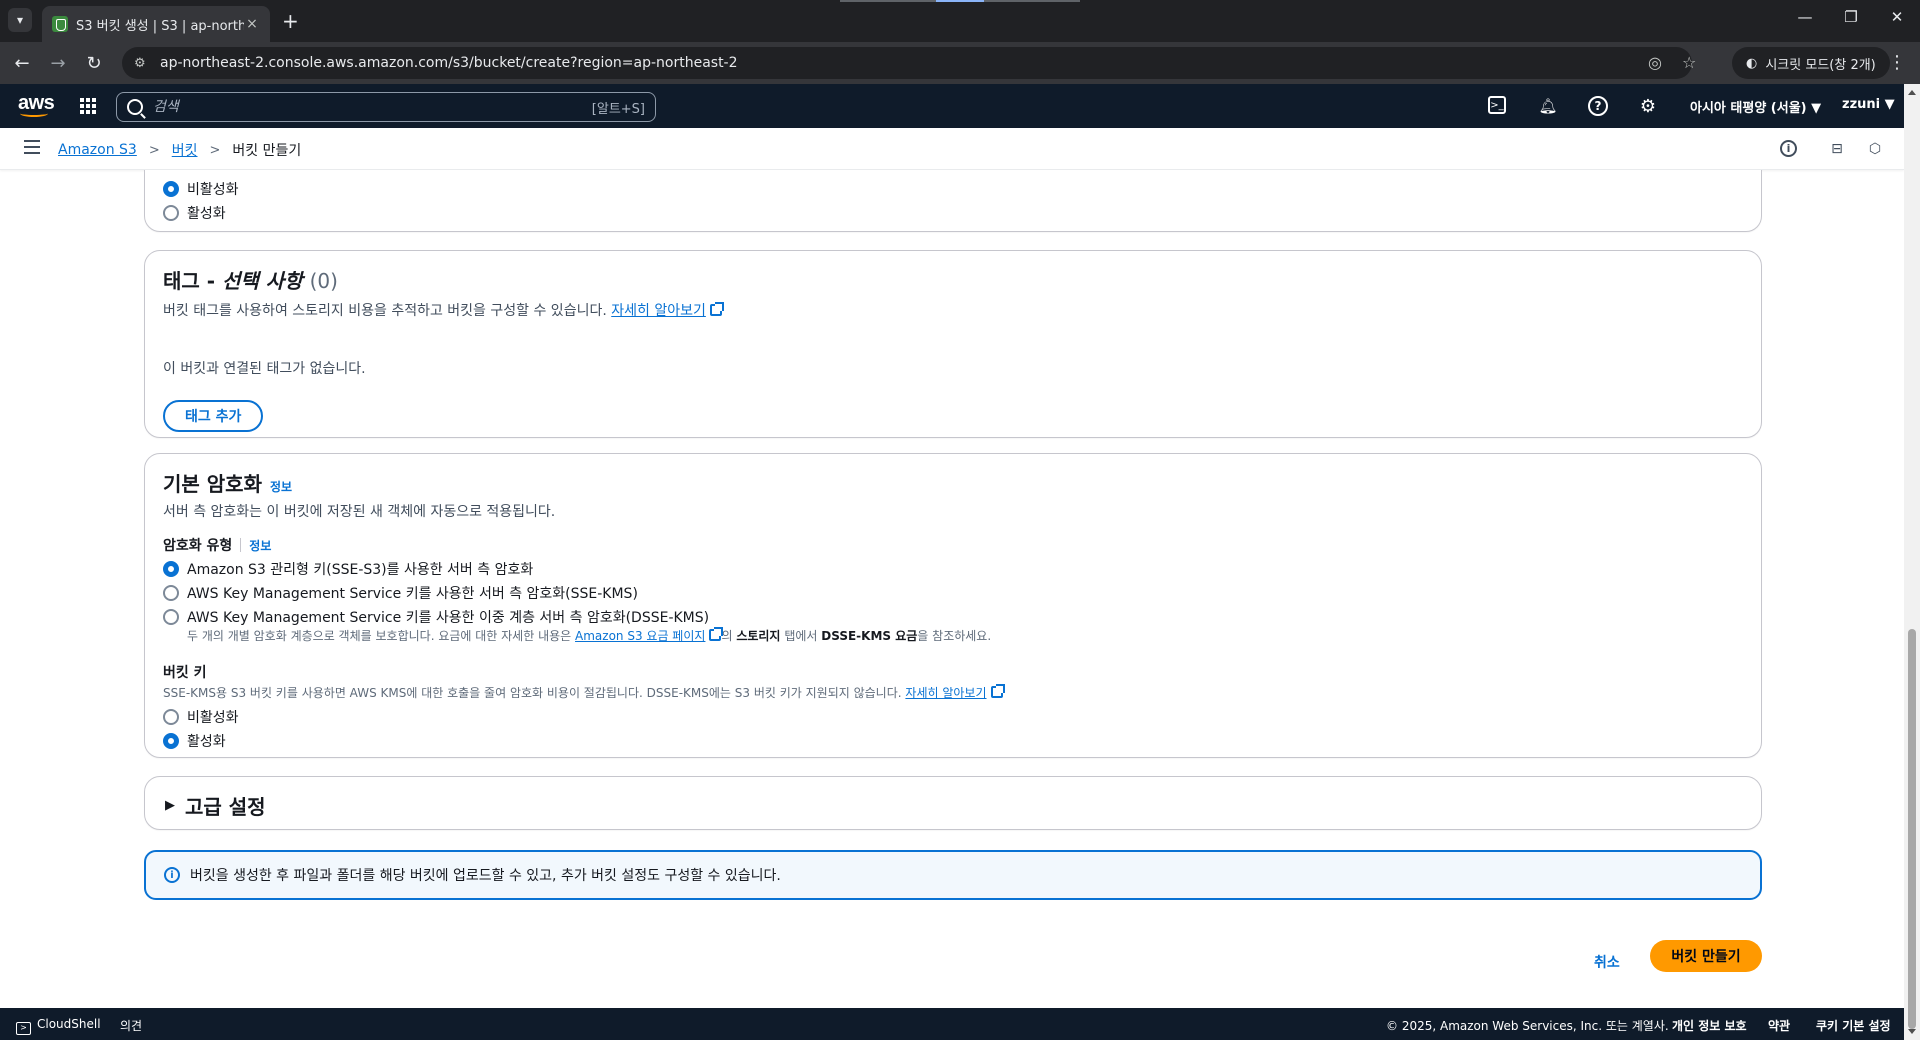  What do you see at coordinates (1868, 104) in the screenshot?
I see `account-menu: zzuni ▼` at bounding box center [1868, 104].